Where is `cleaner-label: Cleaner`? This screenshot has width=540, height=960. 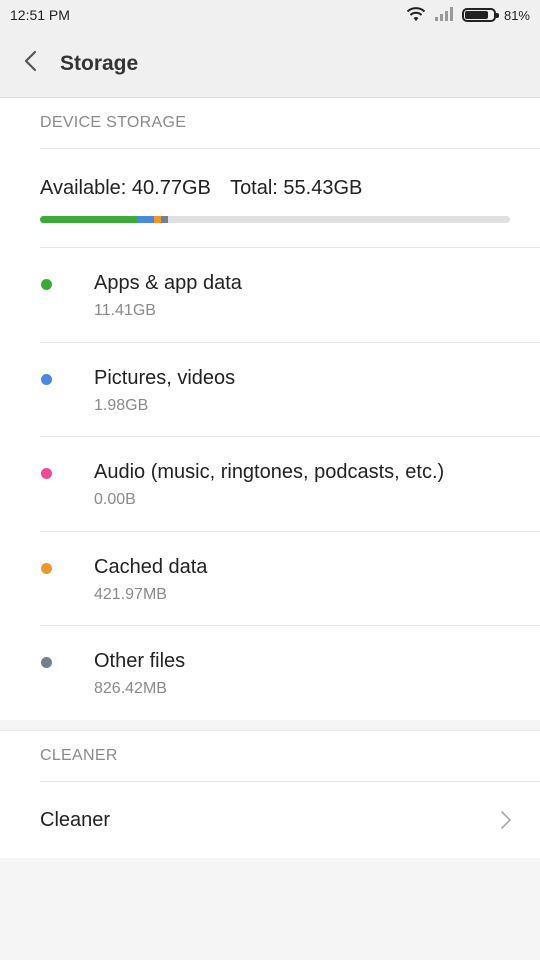
cleaner-label: Cleaner is located at coordinates (75, 820).